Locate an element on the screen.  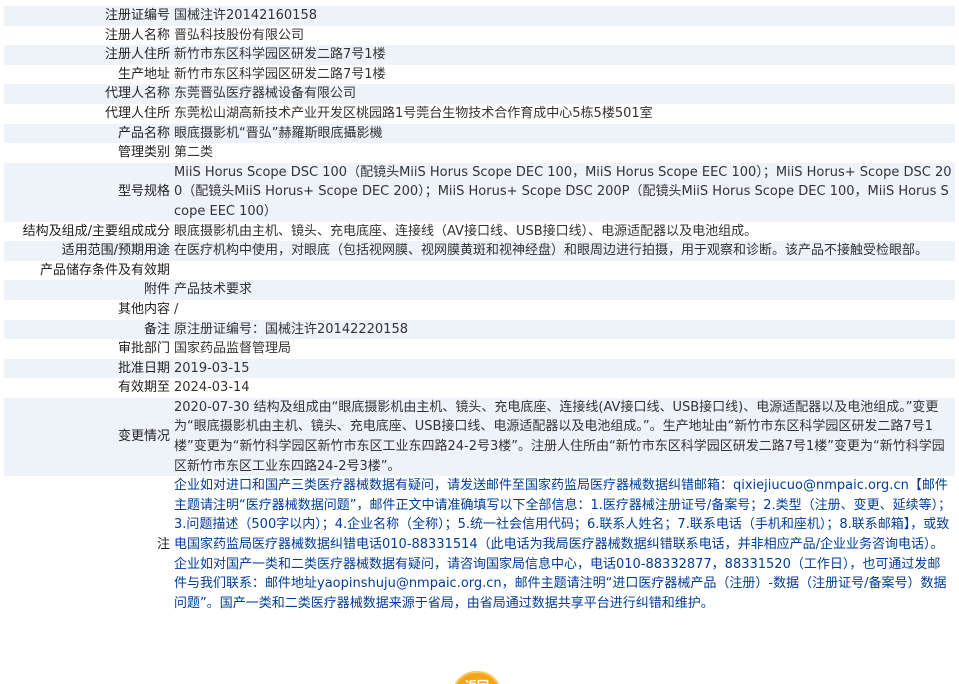
field-label: 注册人名称 is located at coordinates (88, 35).